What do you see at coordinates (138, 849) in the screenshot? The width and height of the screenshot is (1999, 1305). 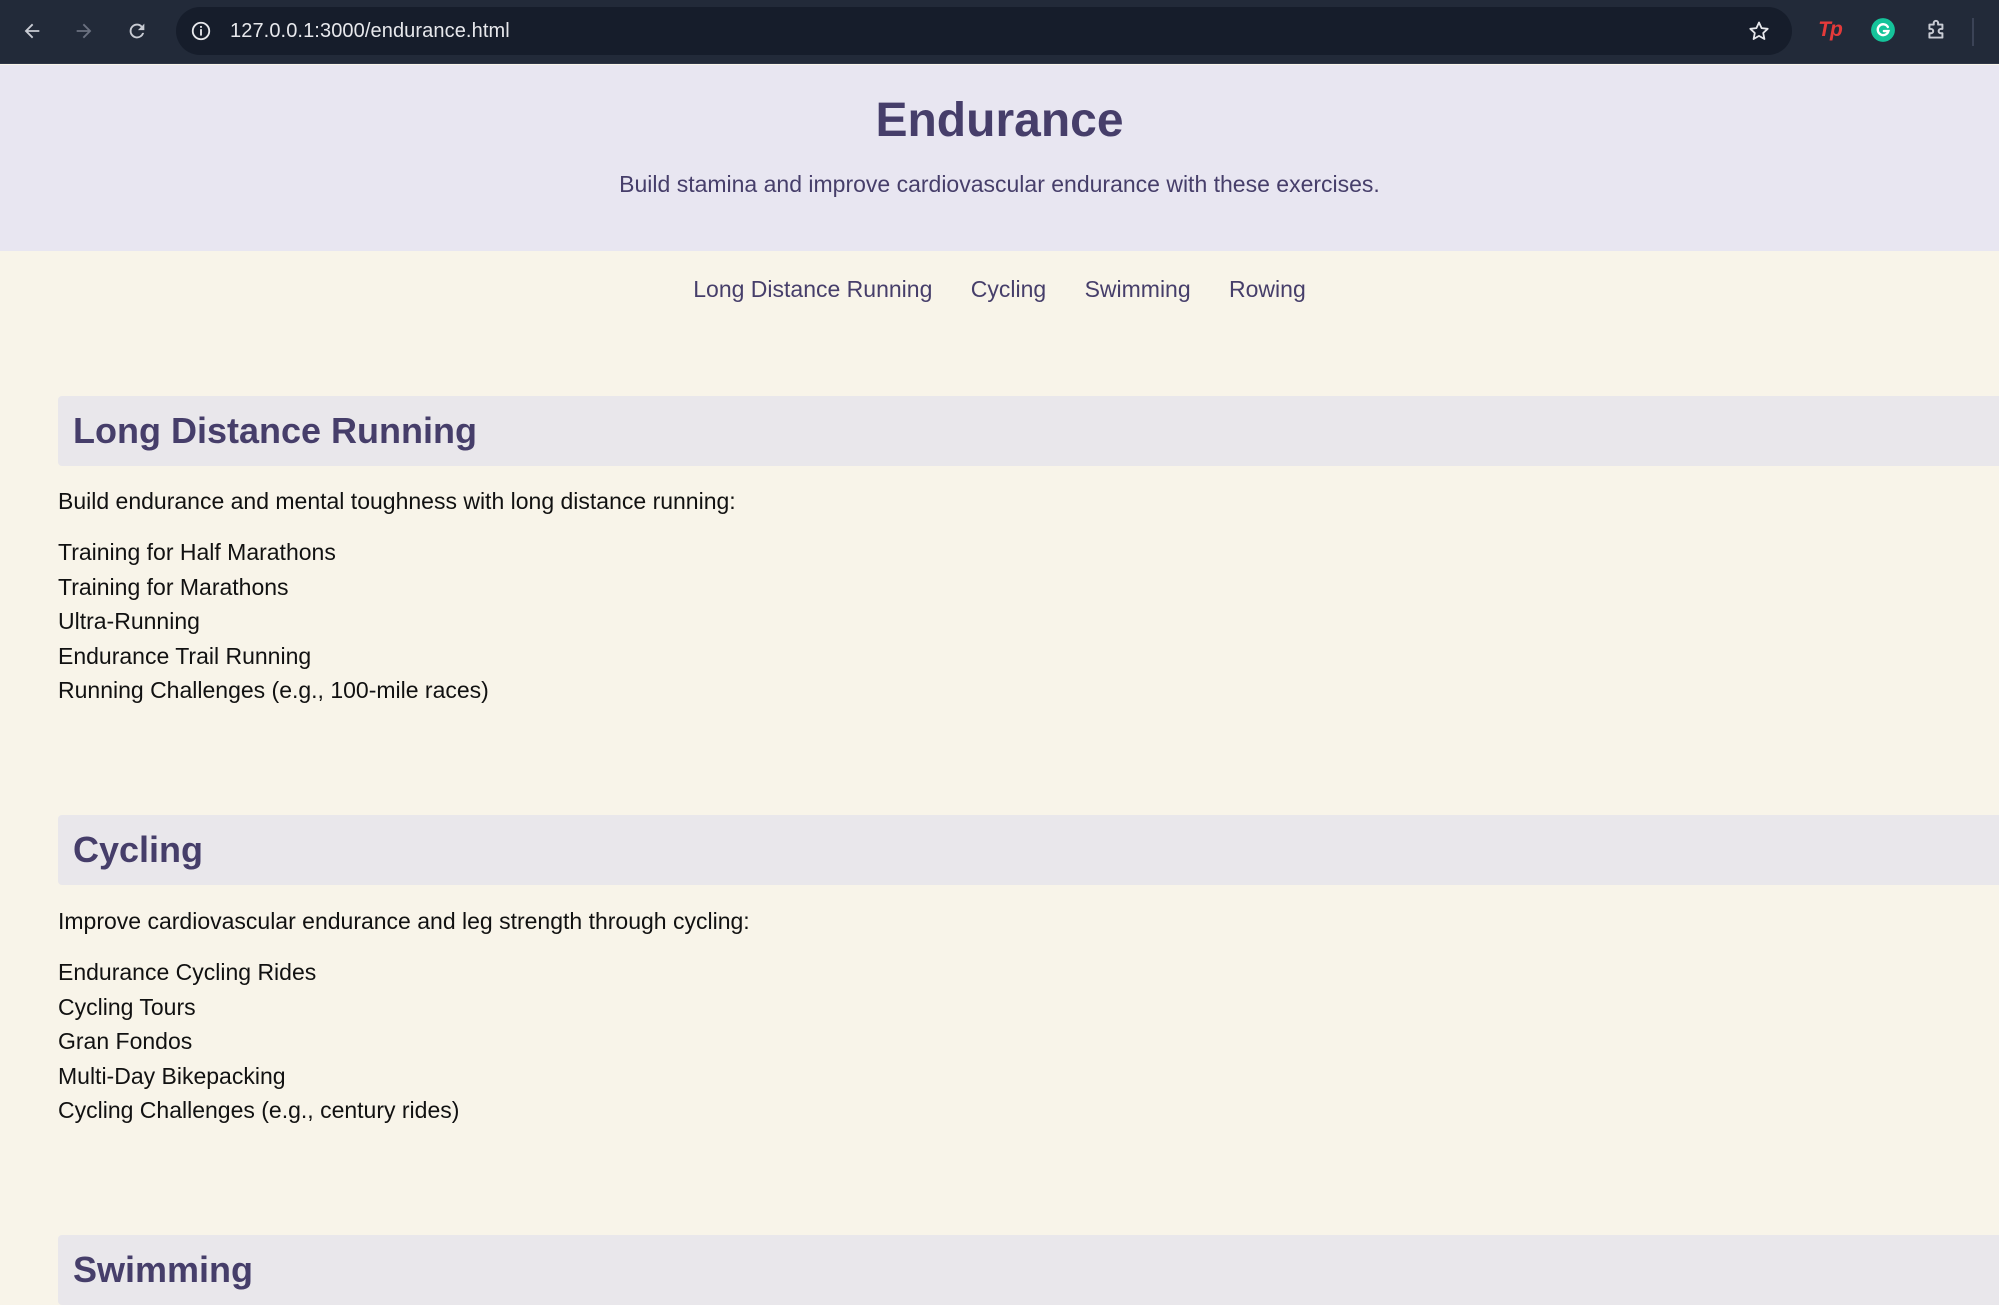 I see `section-title: Cycling` at bounding box center [138, 849].